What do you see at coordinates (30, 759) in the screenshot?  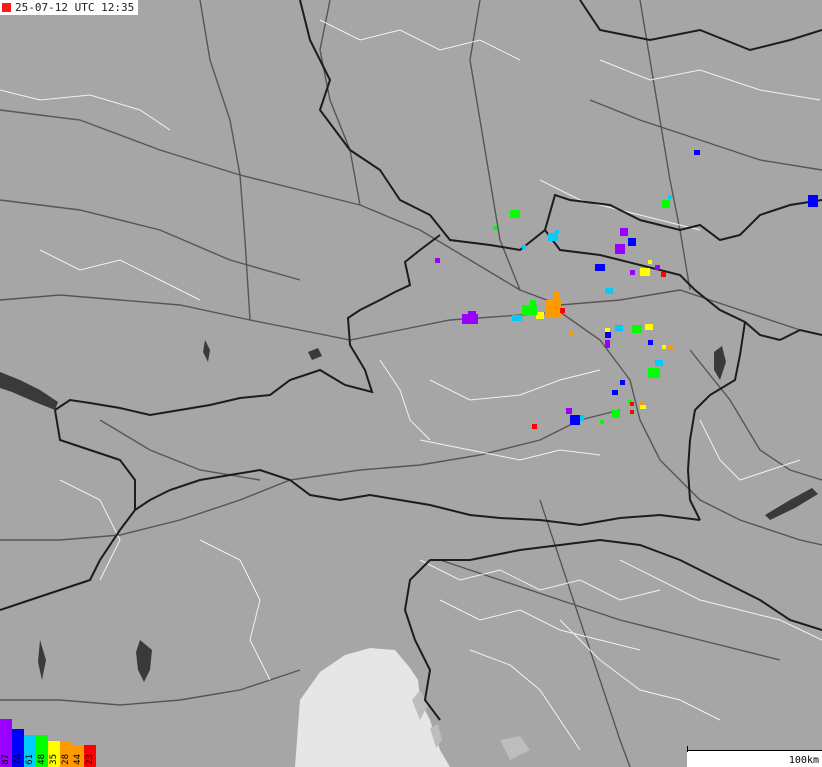 I see `legend-bar-label: 61` at bounding box center [30, 759].